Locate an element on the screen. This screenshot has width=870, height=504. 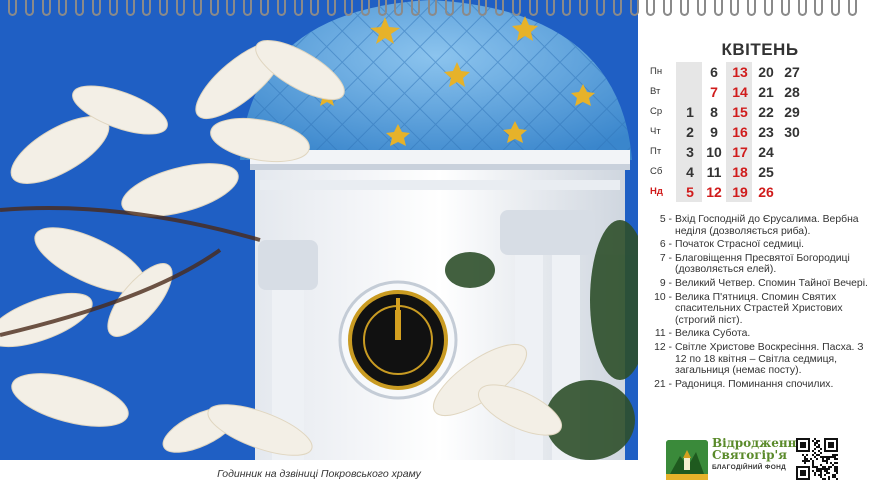
holiday-date: 21 - is located at coordinates (663, 384).